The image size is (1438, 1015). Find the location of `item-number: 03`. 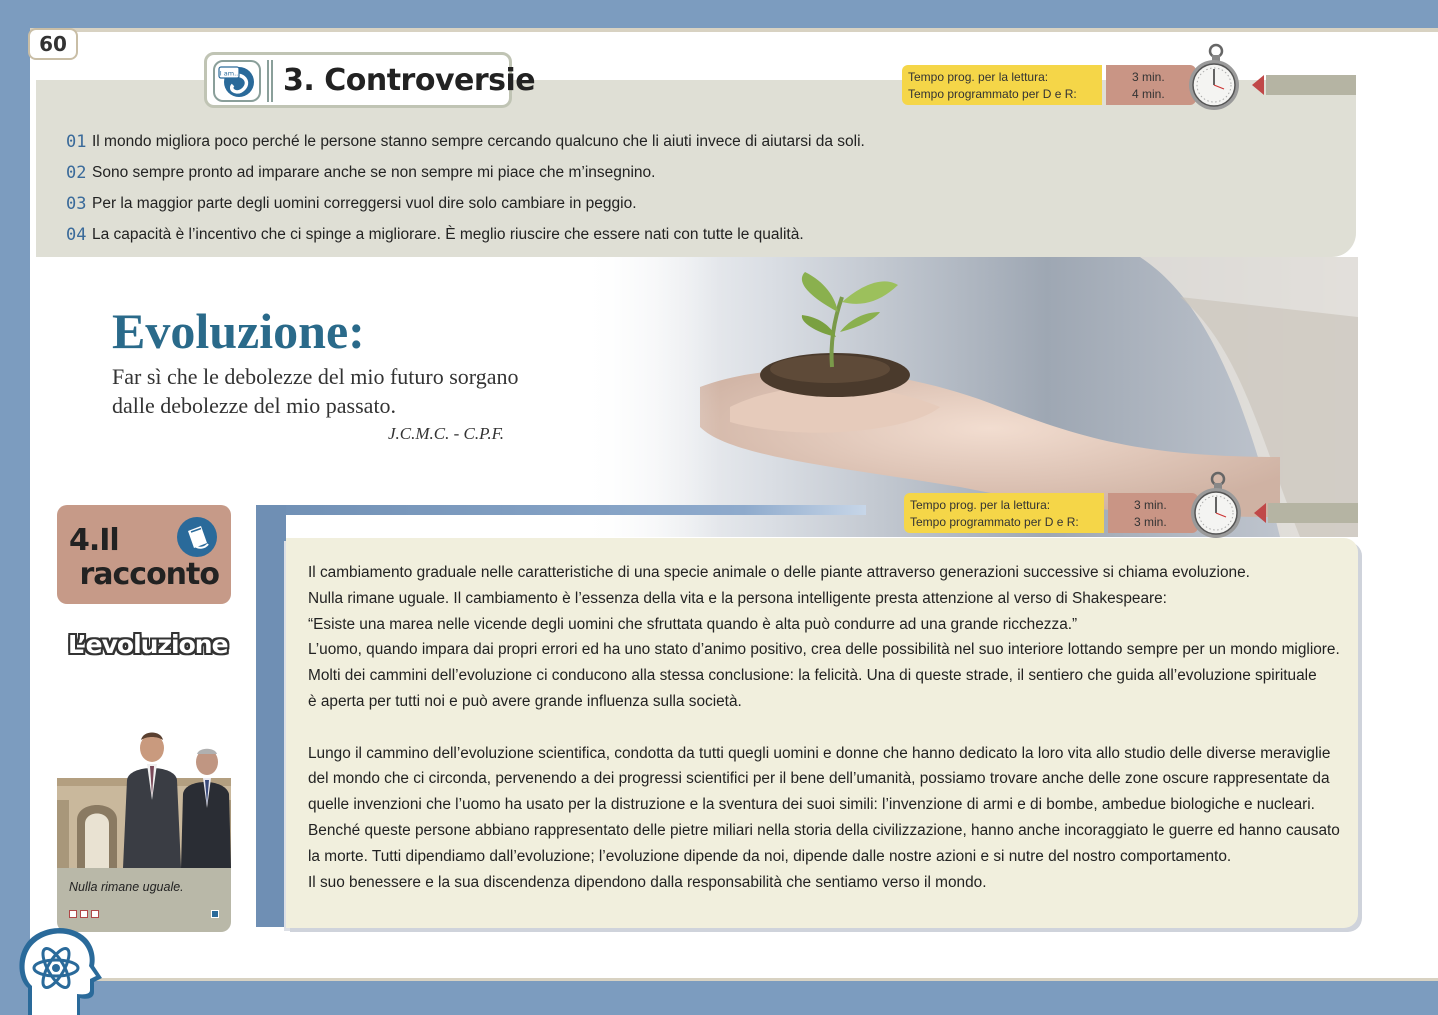

item-number: 03 is located at coordinates (76, 203).